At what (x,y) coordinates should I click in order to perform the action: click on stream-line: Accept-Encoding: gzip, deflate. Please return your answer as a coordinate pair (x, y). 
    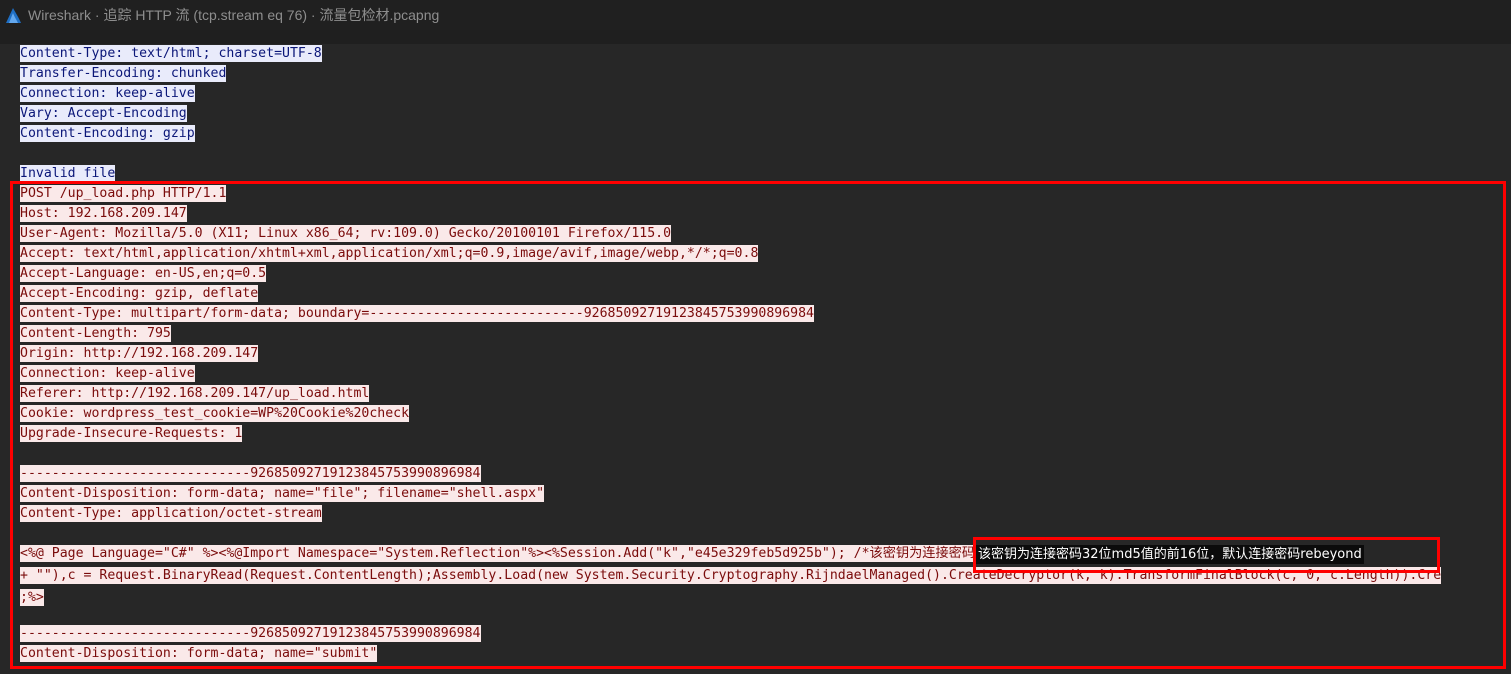
    Looking at the image, I should click on (139, 293).